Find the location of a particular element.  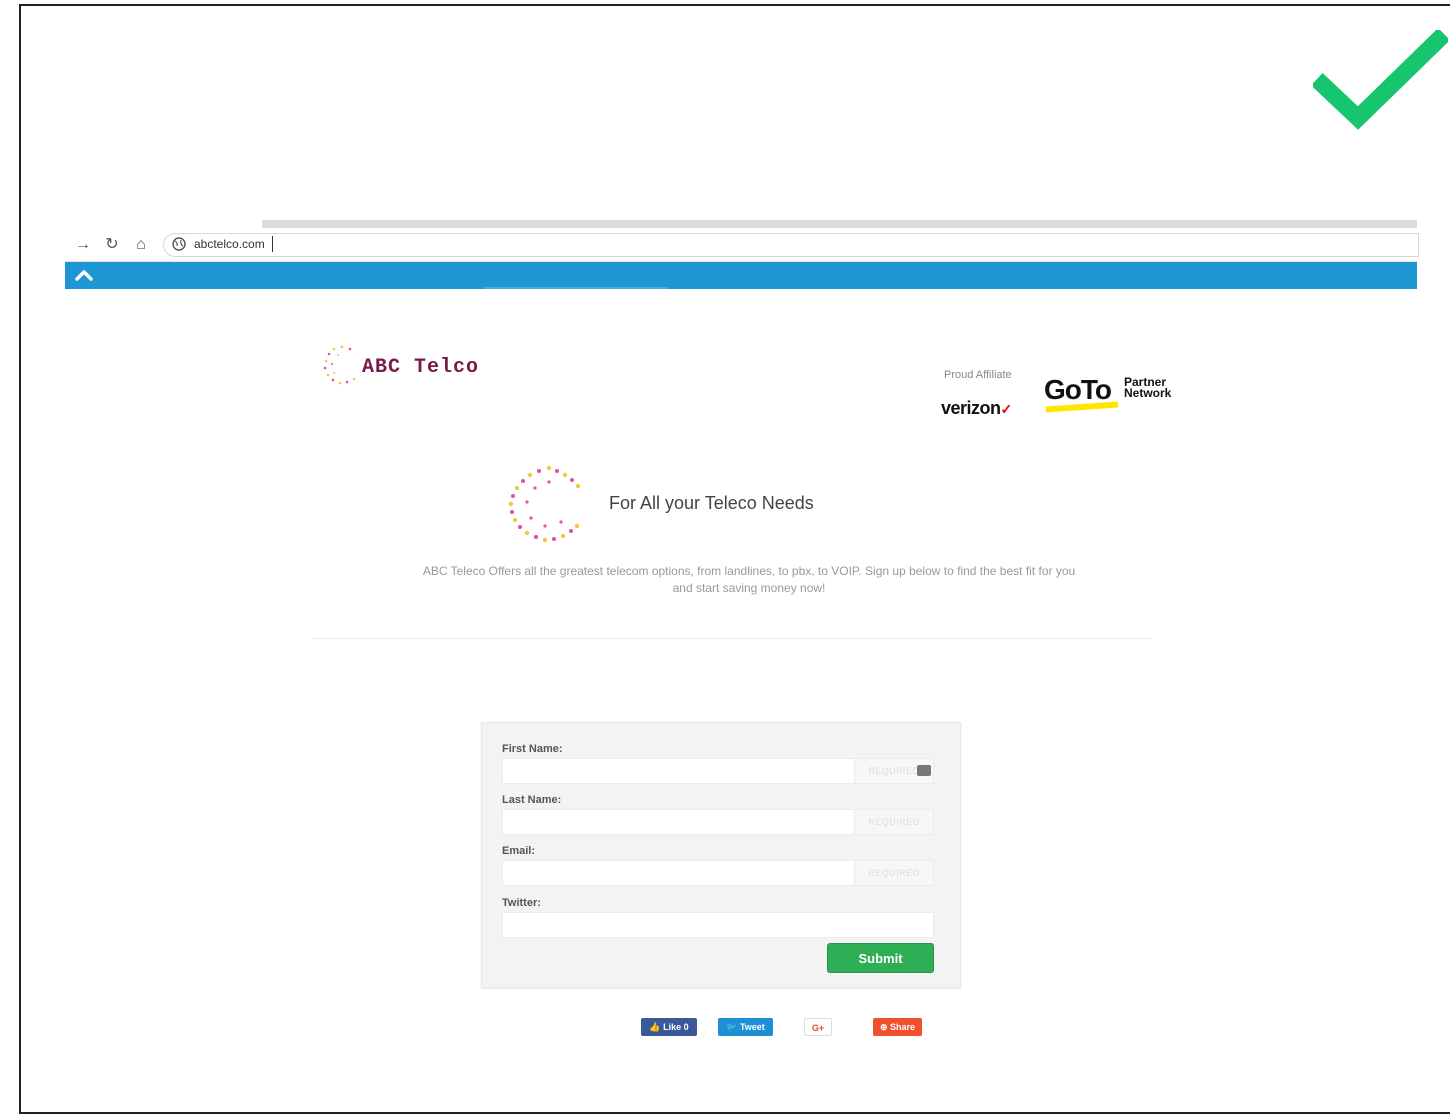

forward-icon: → is located at coordinates (83, 245).